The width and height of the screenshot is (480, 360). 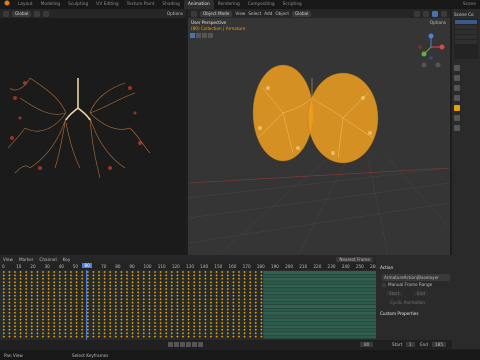 What do you see at coordinates (384, 285) in the screenshot?
I see `manual-range-checkbox` at bounding box center [384, 285].